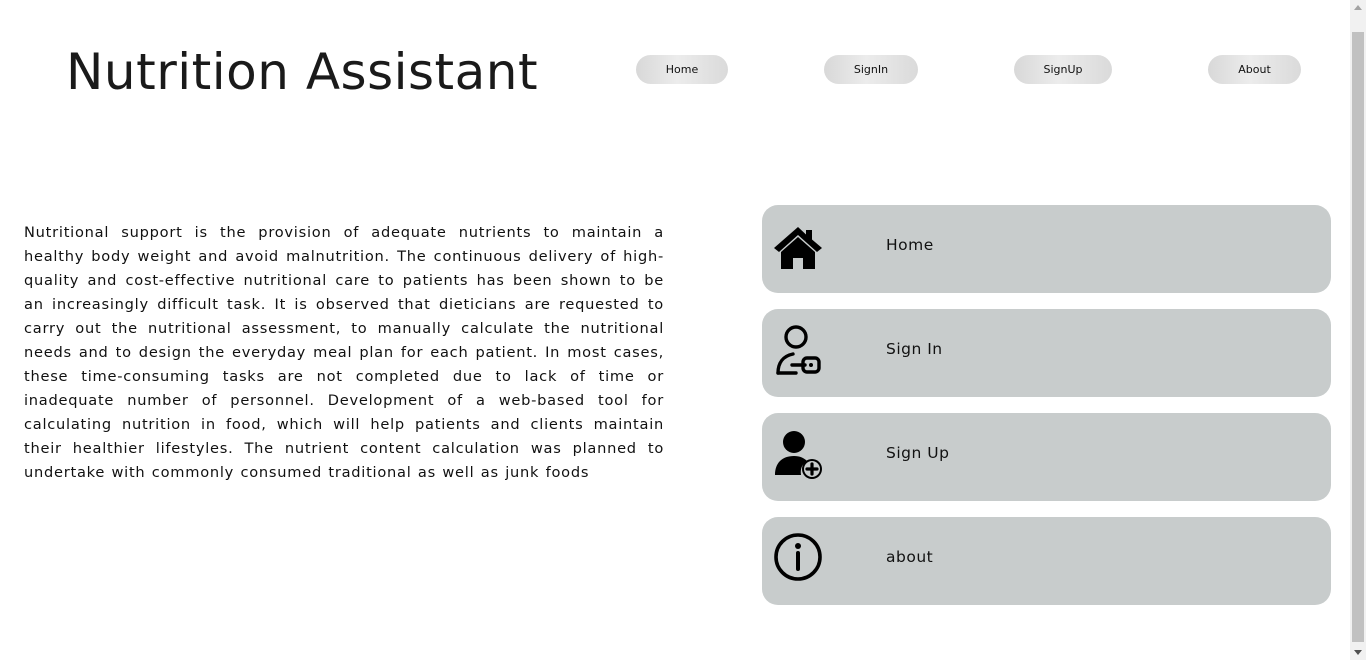 The width and height of the screenshot is (1366, 660). Describe the element at coordinates (1358, 7) in the screenshot. I see `scroll-up-arrow-icon` at that location.